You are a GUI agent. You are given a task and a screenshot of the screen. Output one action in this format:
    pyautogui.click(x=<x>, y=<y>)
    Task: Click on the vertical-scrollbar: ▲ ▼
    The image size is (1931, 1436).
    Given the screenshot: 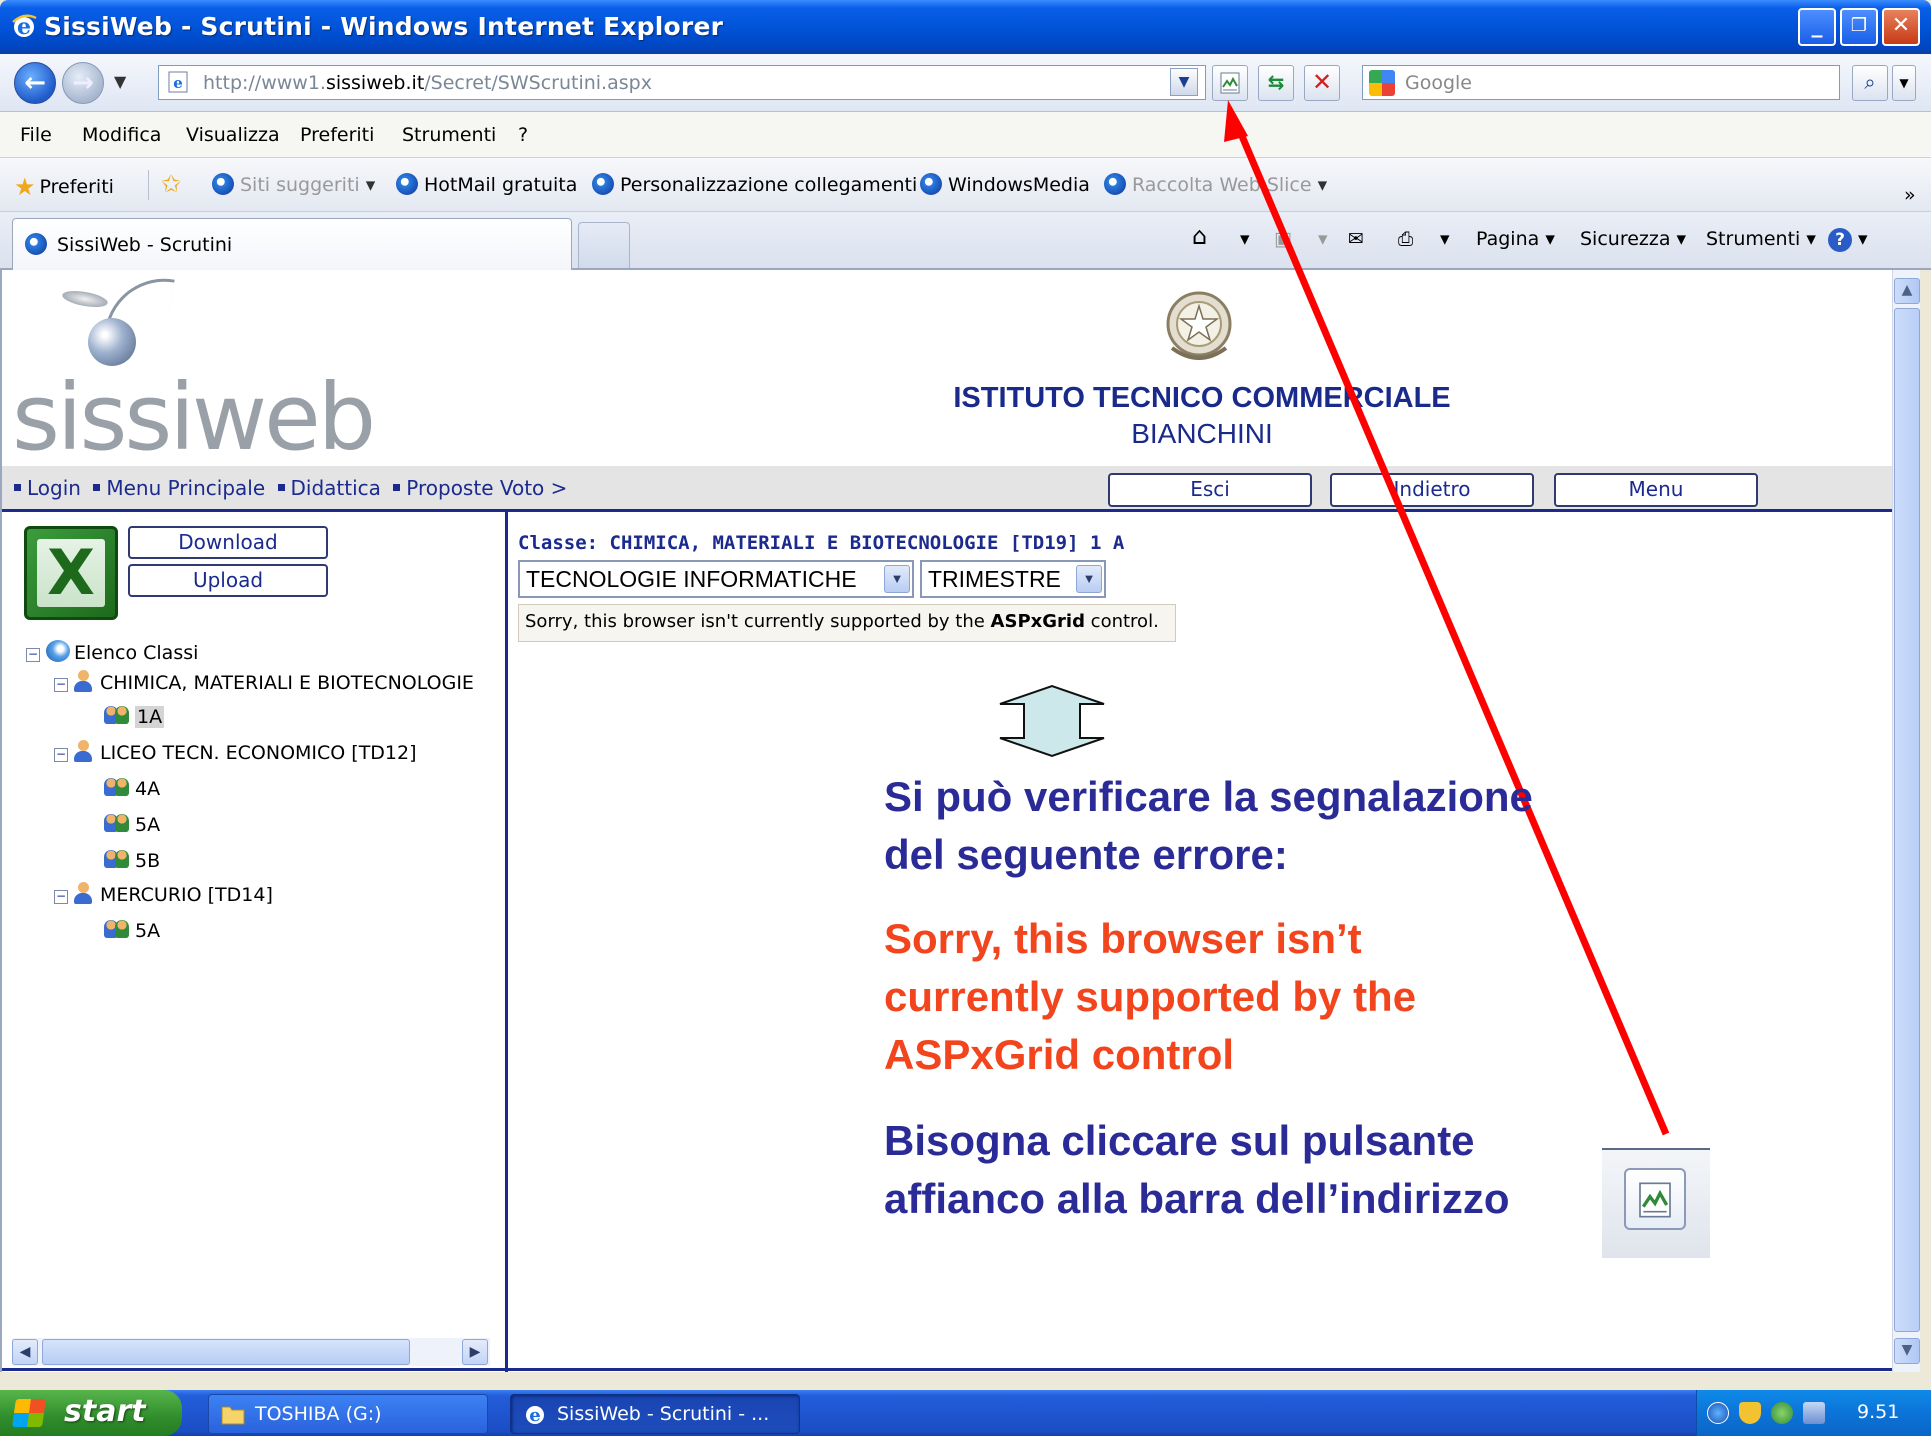 What is the action you would take?
    pyautogui.click(x=1906, y=821)
    